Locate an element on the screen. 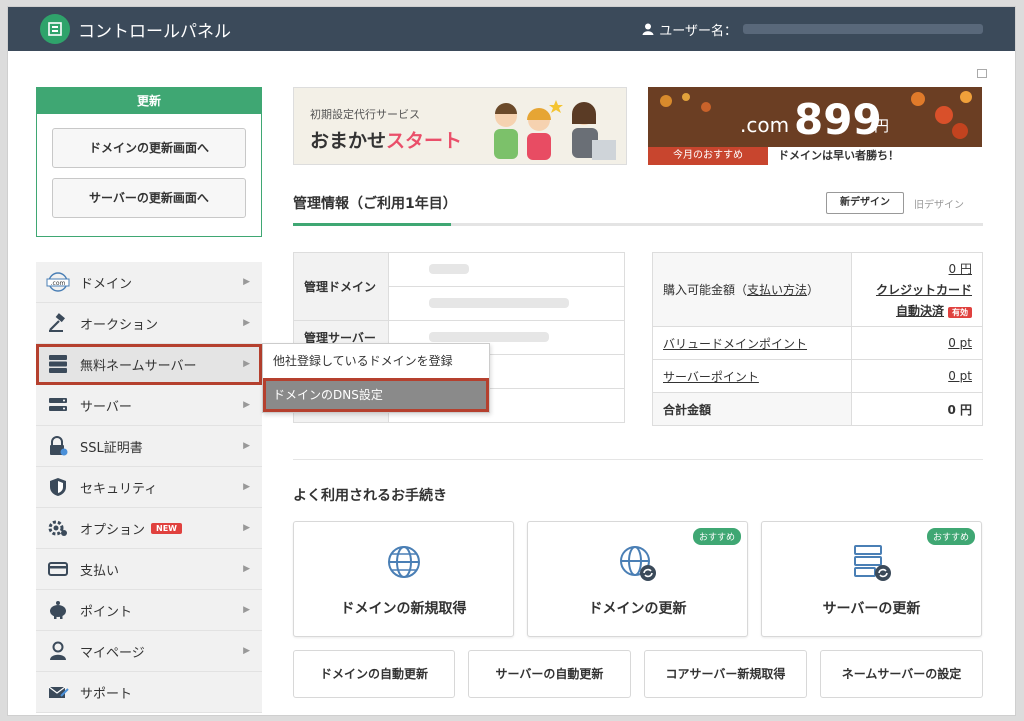 Image resolution: width=1024 pixels, height=721 pixels. gear-icon is located at coordinates (58, 528).